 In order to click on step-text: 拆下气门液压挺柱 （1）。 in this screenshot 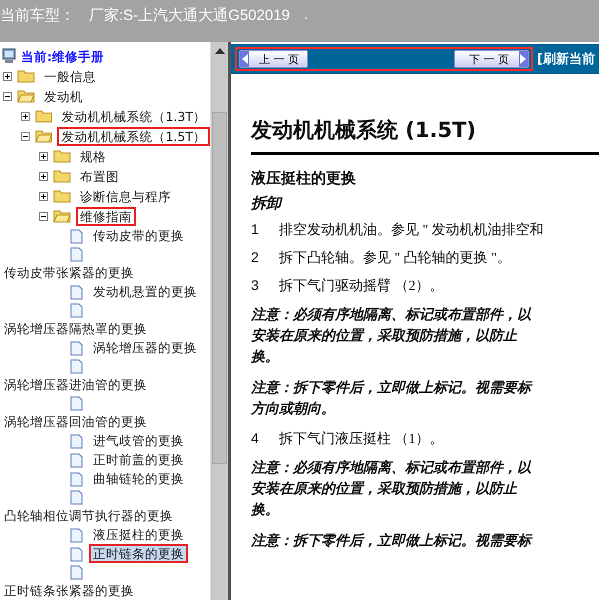, I will do `click(361, 439)`.